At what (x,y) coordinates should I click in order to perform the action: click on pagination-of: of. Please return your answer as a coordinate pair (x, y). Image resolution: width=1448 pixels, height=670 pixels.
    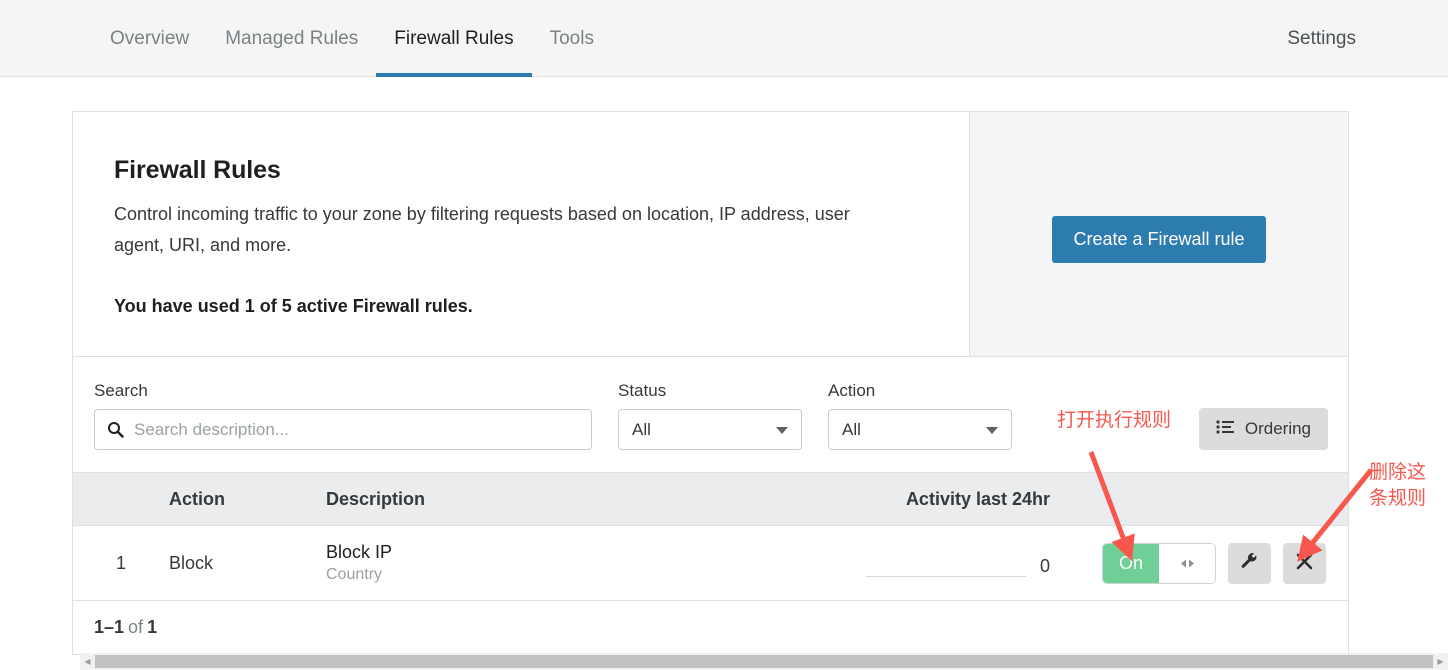
    Looking at the image, I should click on (136, 627).